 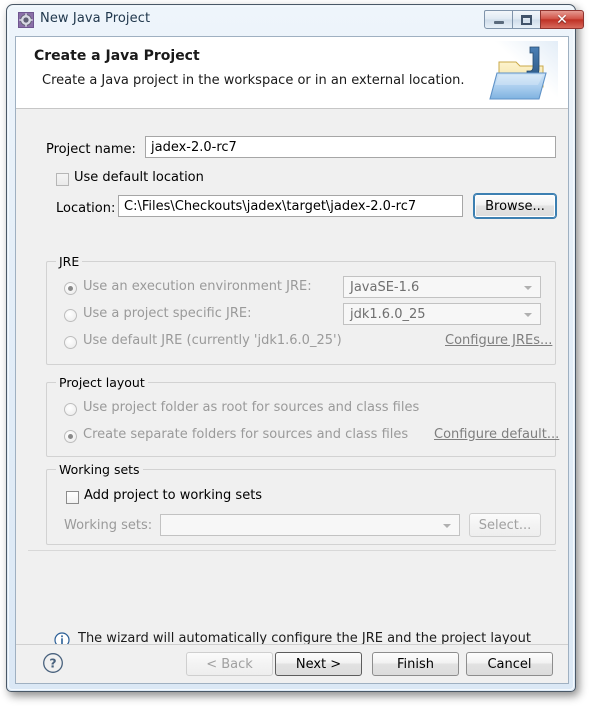 I want to click on maximize-icon, so click(x=526, y=19).